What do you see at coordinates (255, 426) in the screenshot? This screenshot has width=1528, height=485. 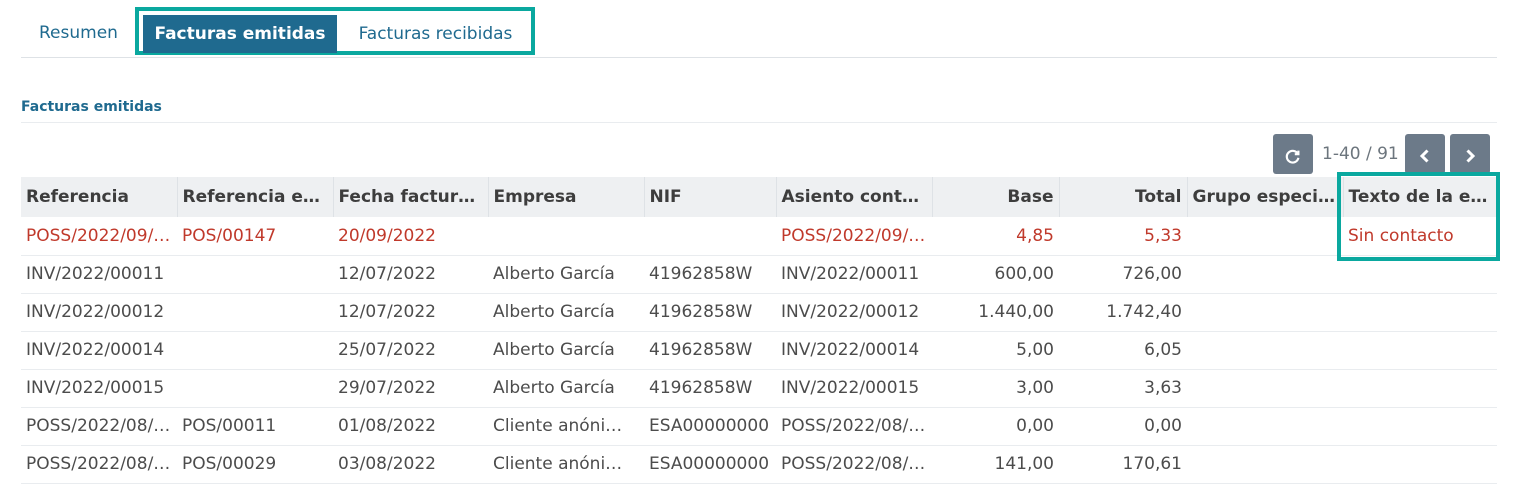 I see `cell-referencia-externa: POS/00011` at bounding box center [255, 426].